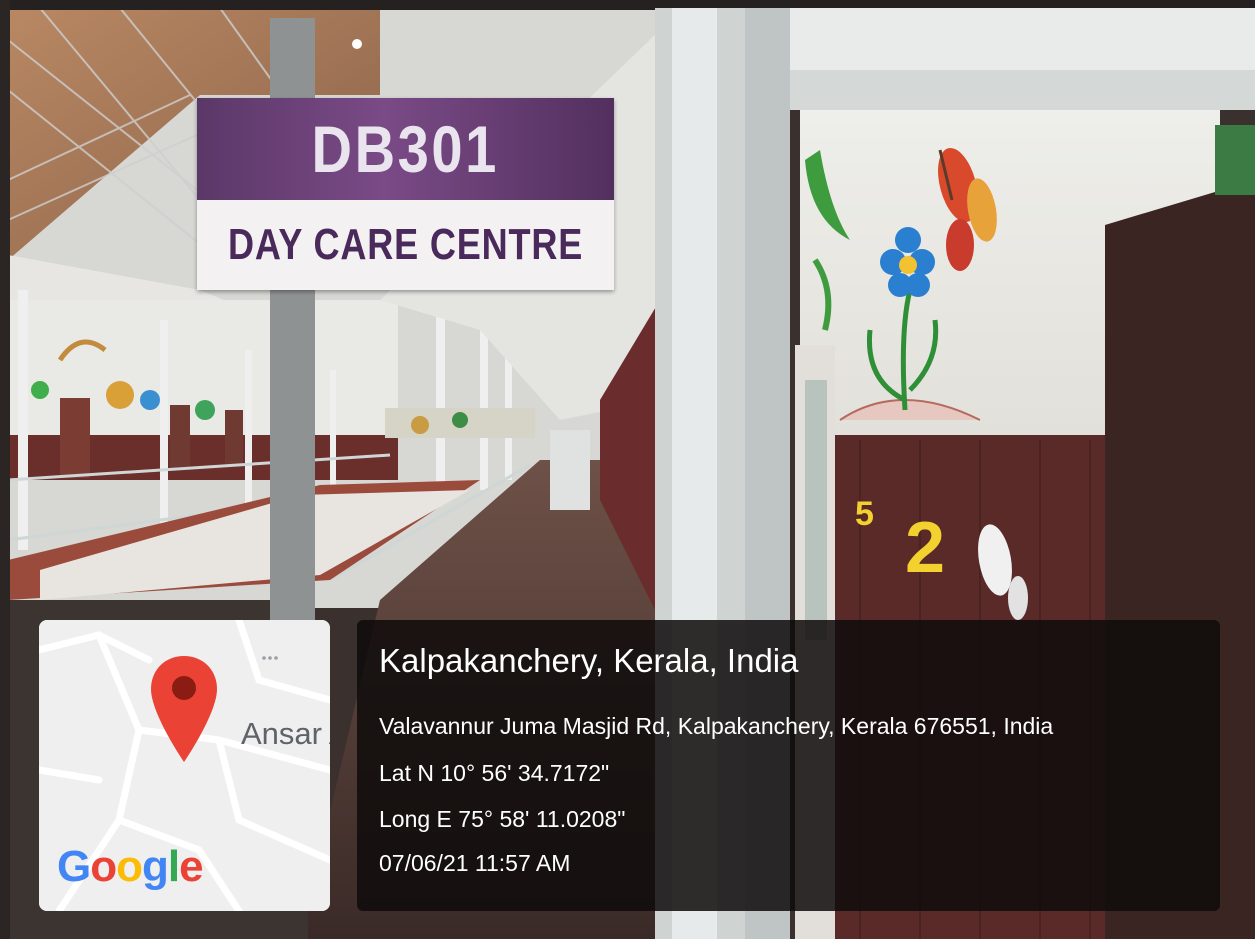 The image size is (1255, 939). What do you see at coordinates (502, 819) in the screenshot?
I see `longitude-text: Long E 75° 58' 11.0208"` at bounding box center [502, 819].